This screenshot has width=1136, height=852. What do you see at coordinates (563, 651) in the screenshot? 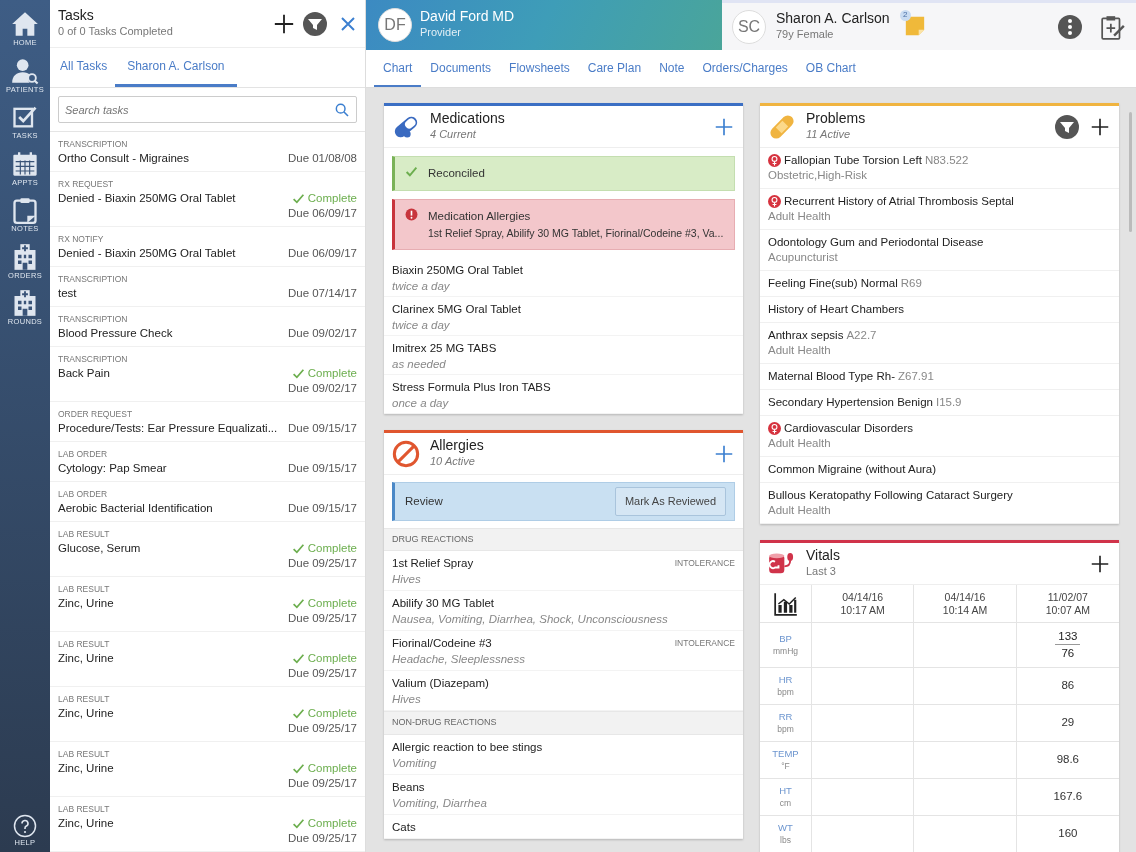
I see `allergy-row: Fiorinal/Codeine #3 Headache, Sleeplessness INTOLERANCE` at bounding box center [563, 651].